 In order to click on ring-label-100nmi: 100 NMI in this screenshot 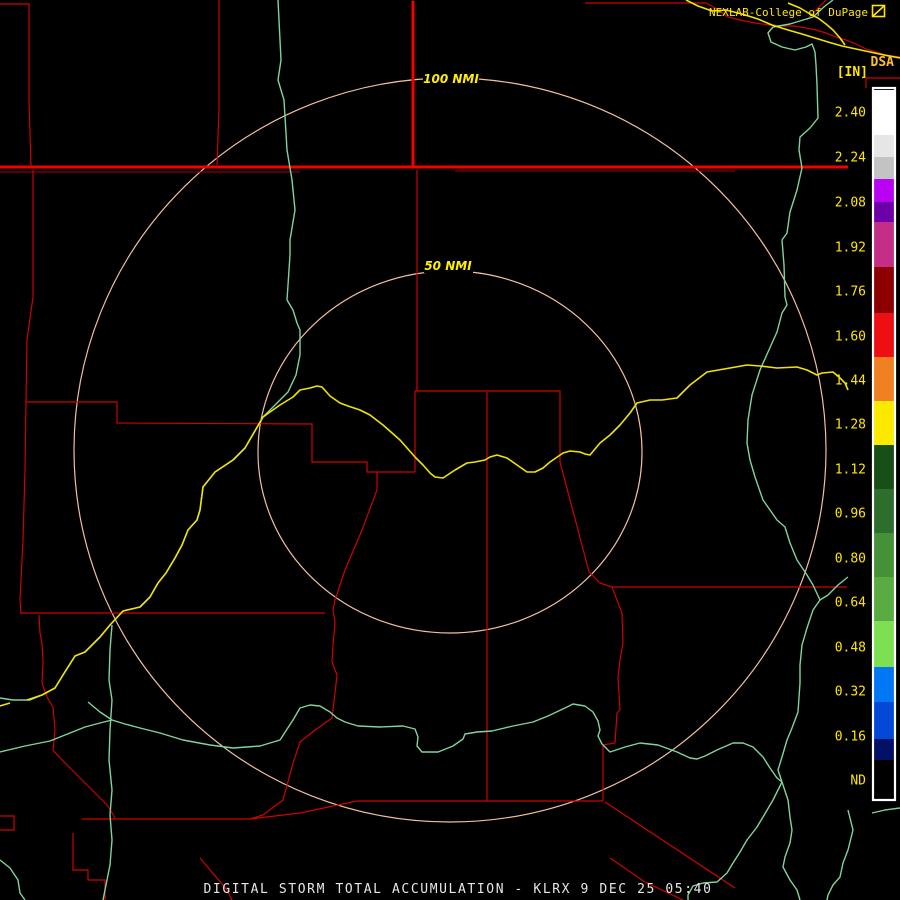, I will do `click(451, 79)`.